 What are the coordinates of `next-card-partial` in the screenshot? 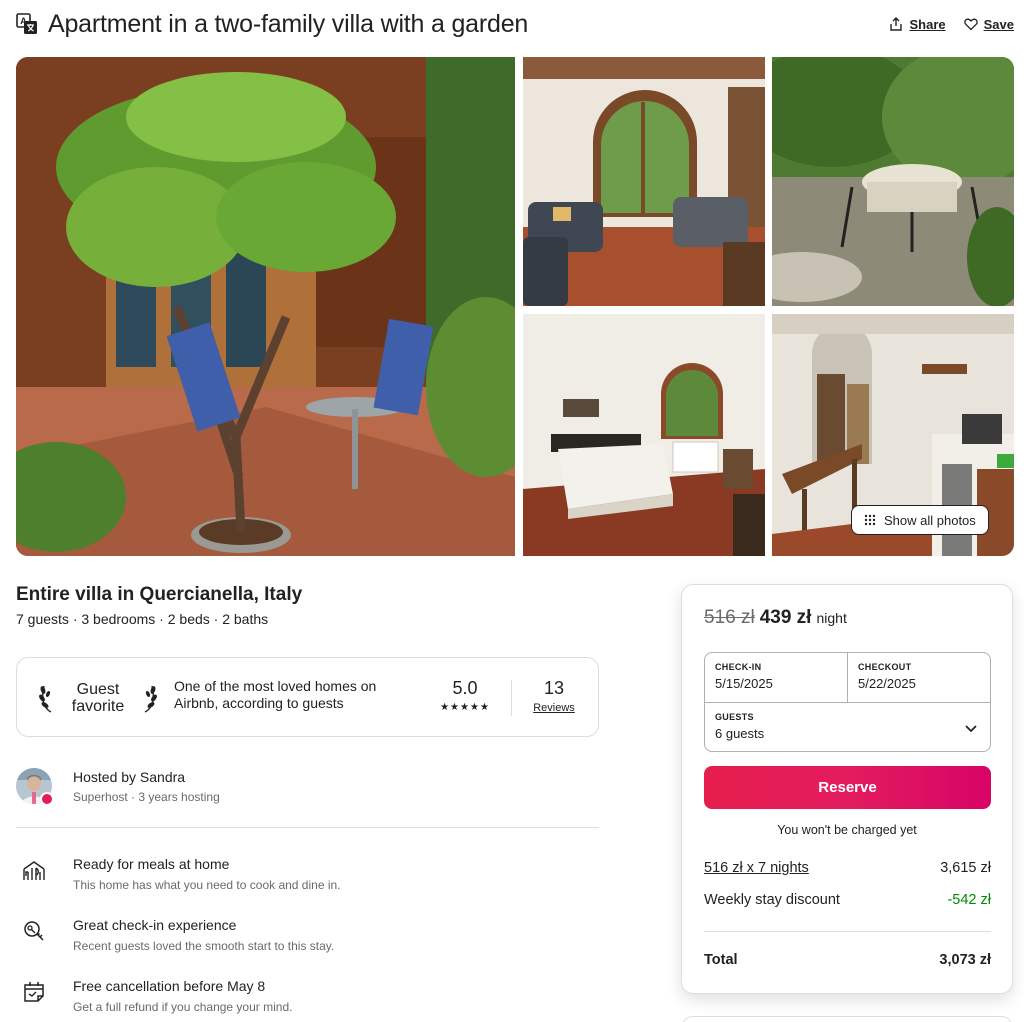 It's located at (847, 1019).